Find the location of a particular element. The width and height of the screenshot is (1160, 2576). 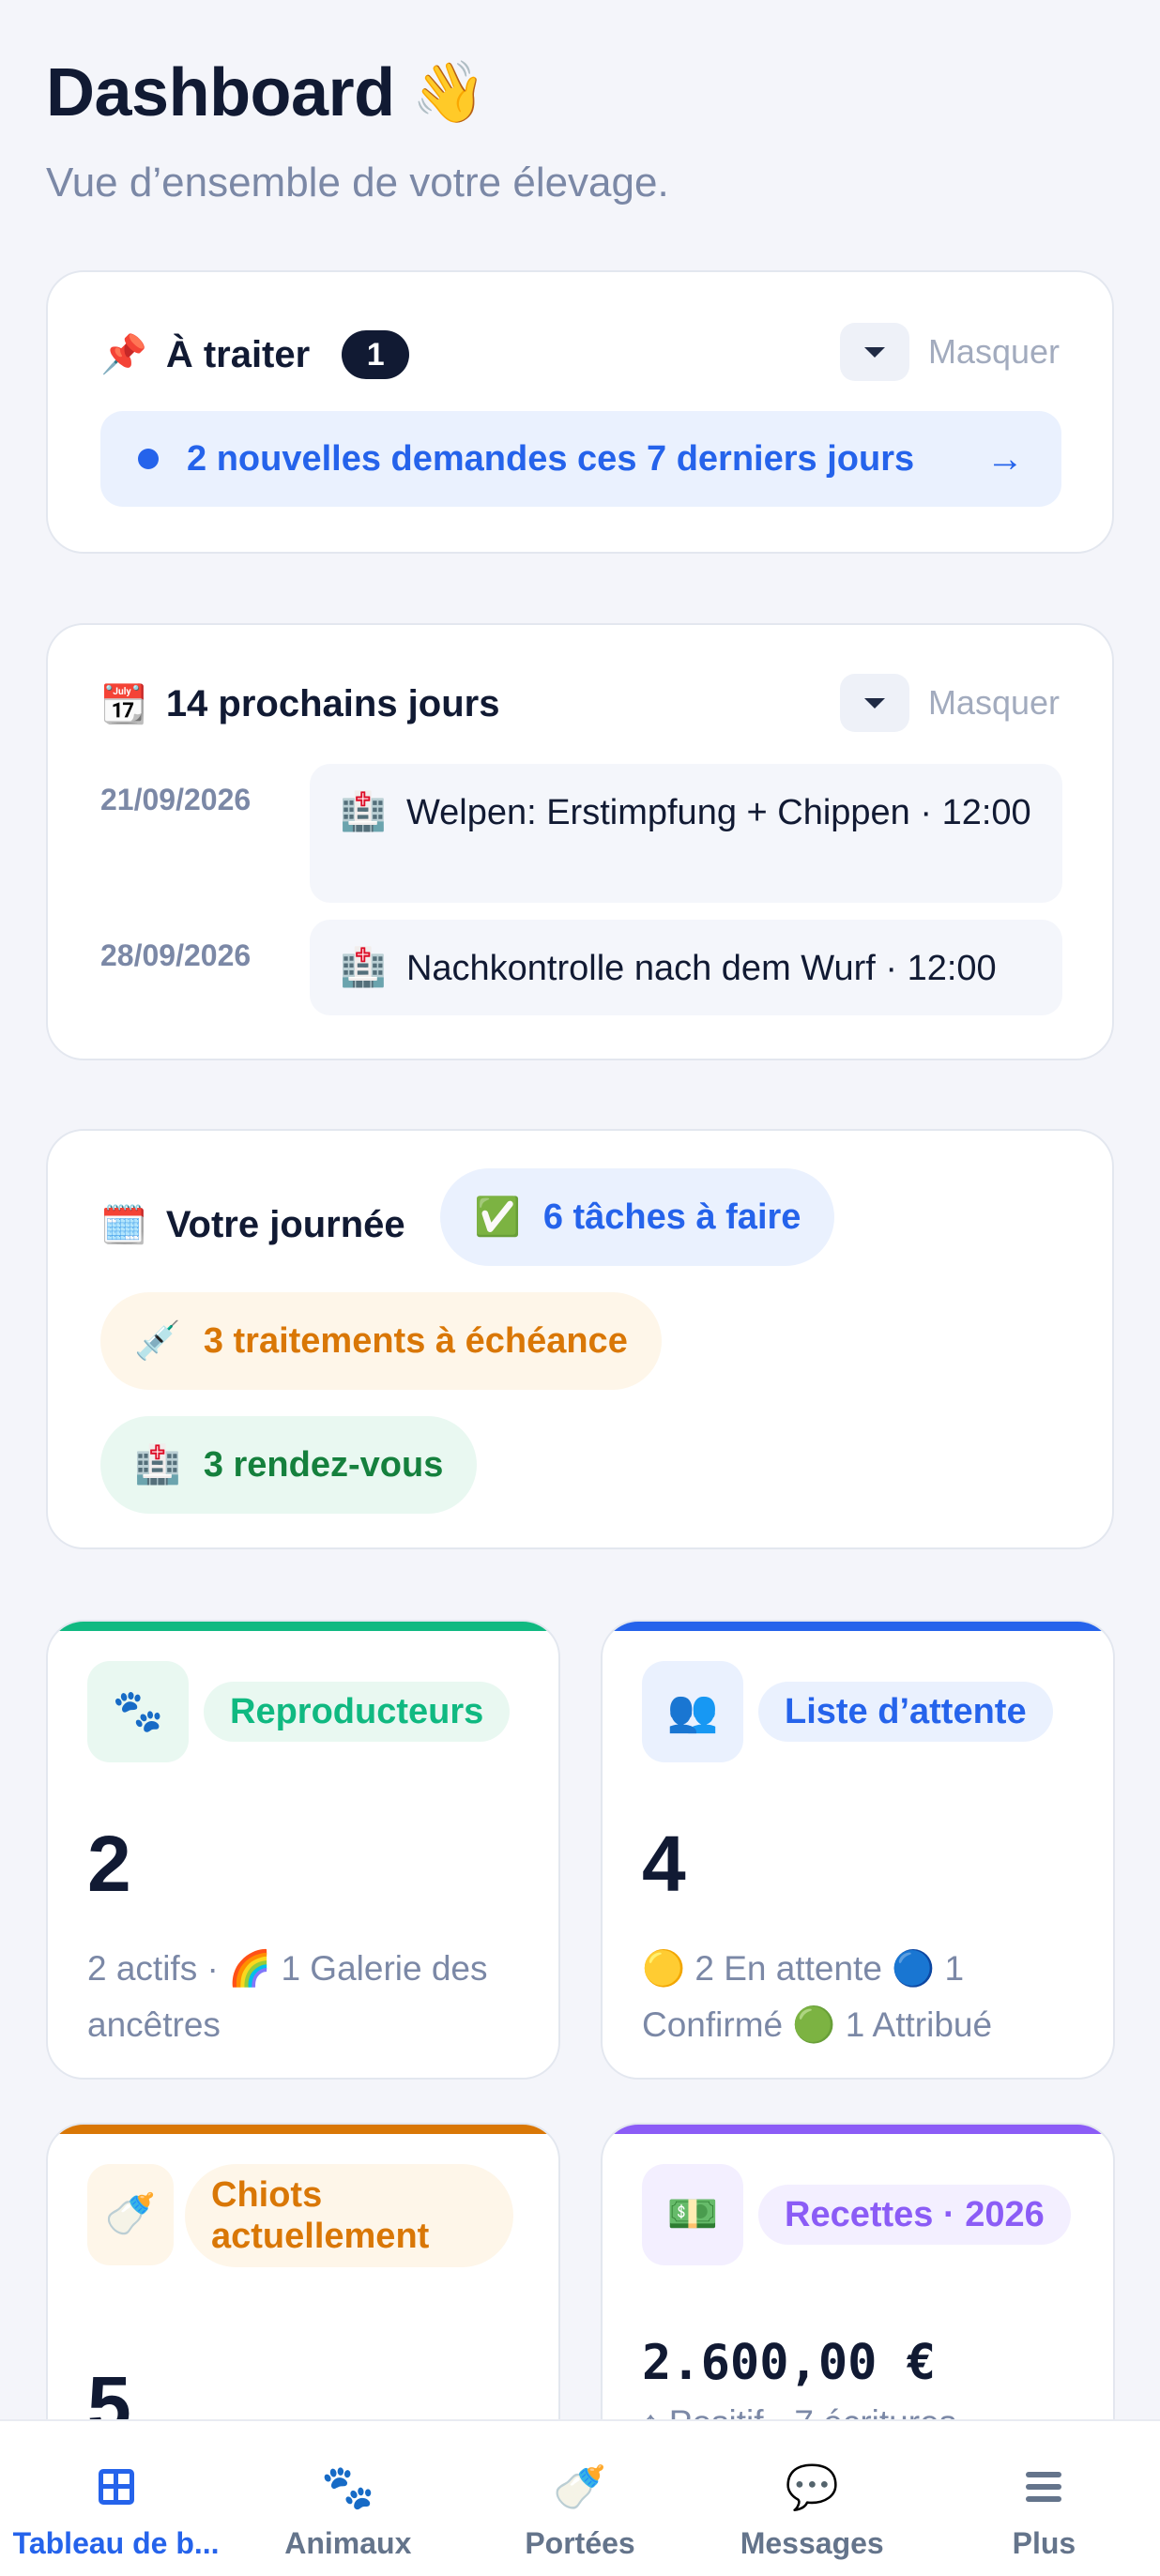

arrow-right-icon: → is located at coordinates (1005, 458).